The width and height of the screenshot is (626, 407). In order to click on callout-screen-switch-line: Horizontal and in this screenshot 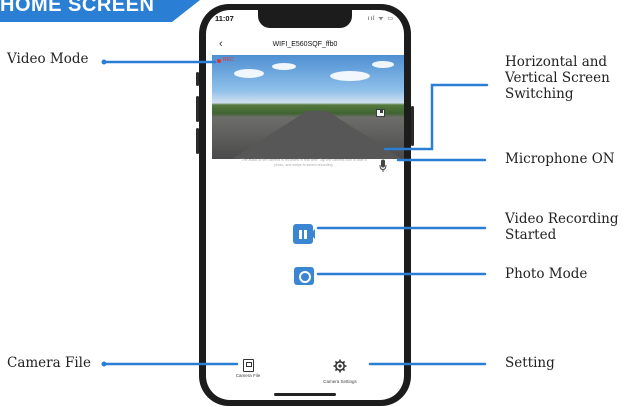, I will do `click(556, 62)`.